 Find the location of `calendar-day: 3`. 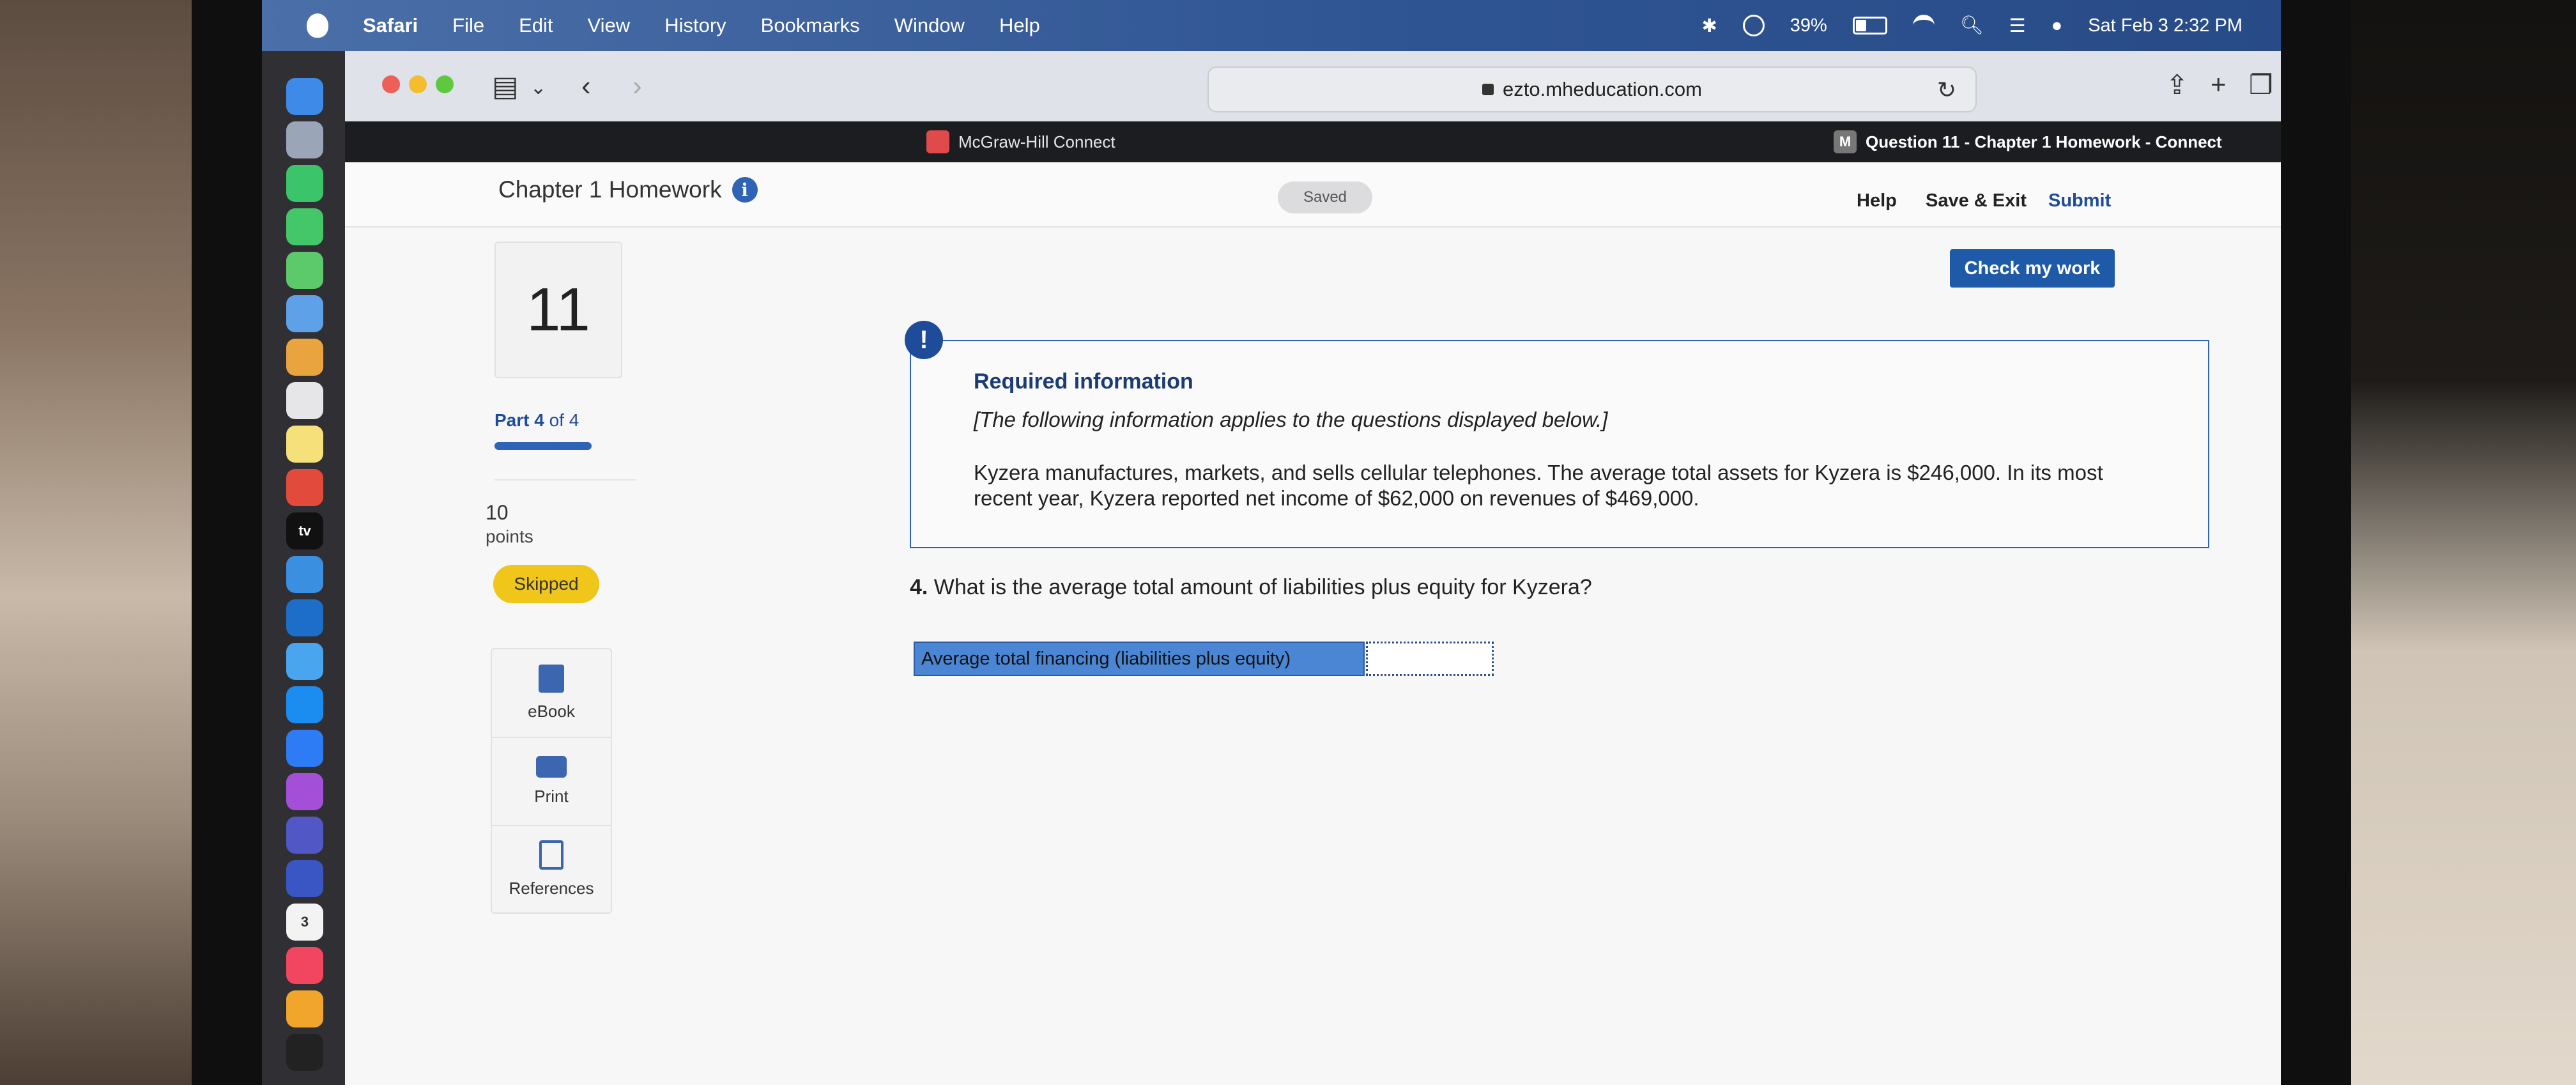

calendar-day: 3 is located at coordinates (304, 922).